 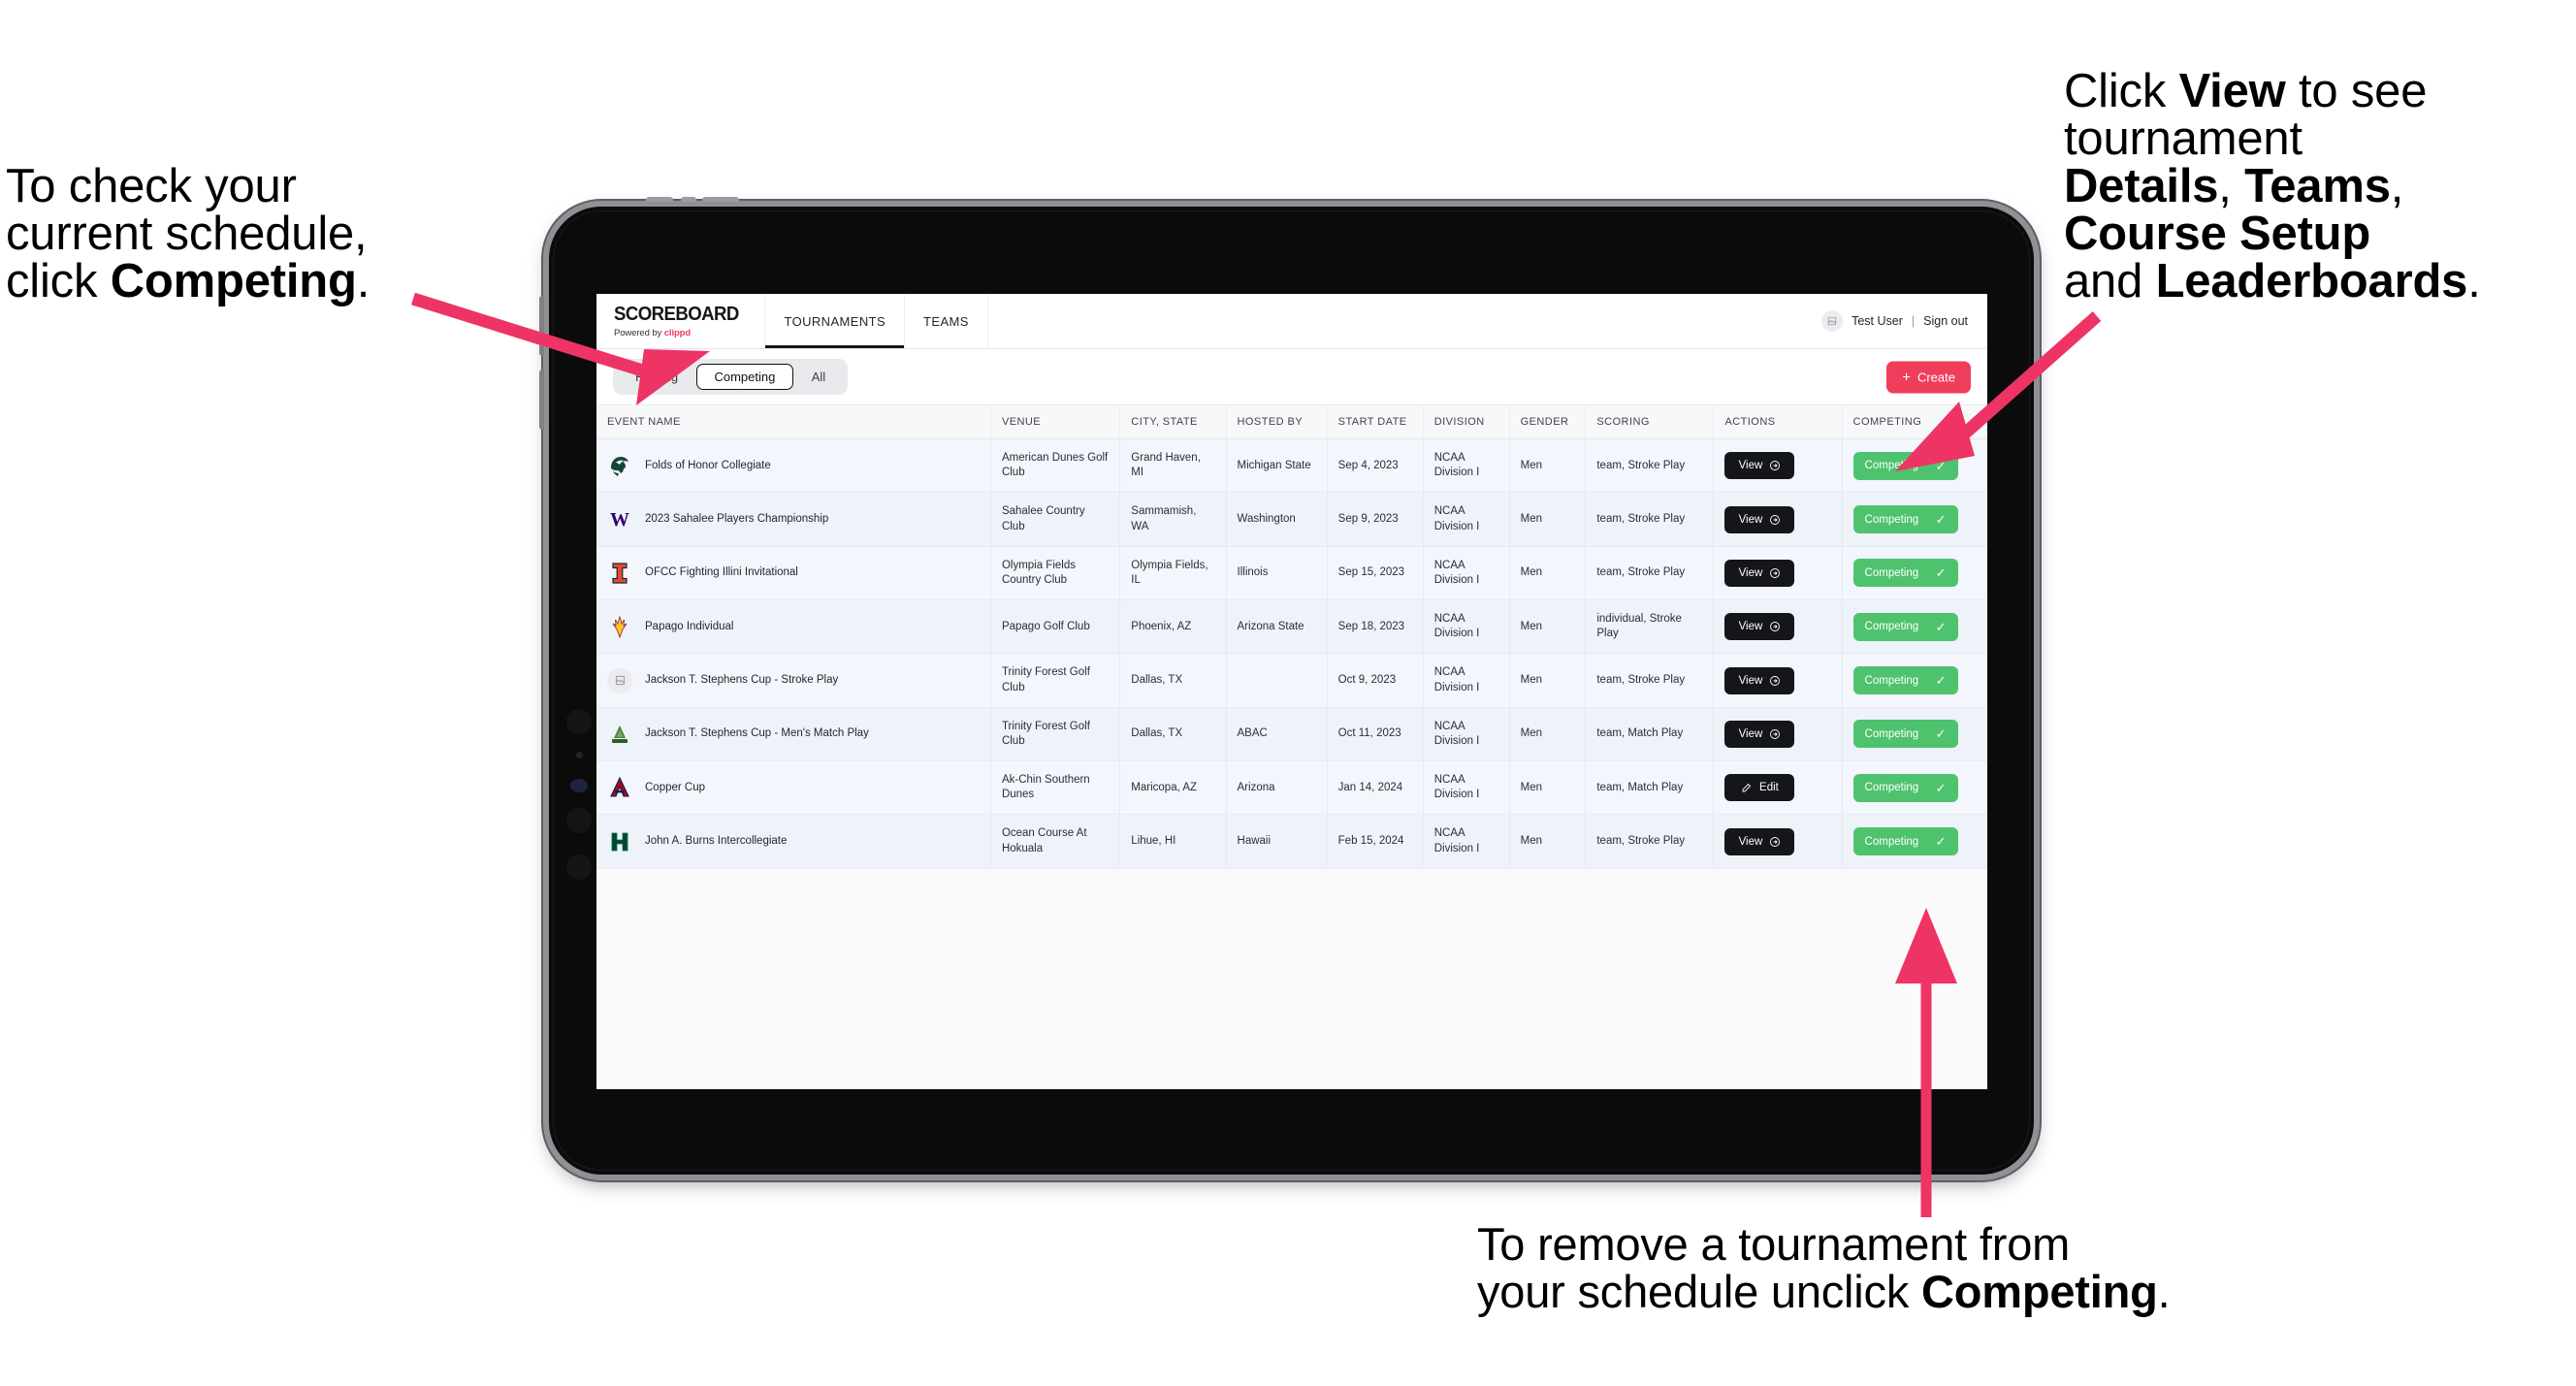 I want to click on cell-start-date: Feb 15, 2024, so click(x=1375, y=841).